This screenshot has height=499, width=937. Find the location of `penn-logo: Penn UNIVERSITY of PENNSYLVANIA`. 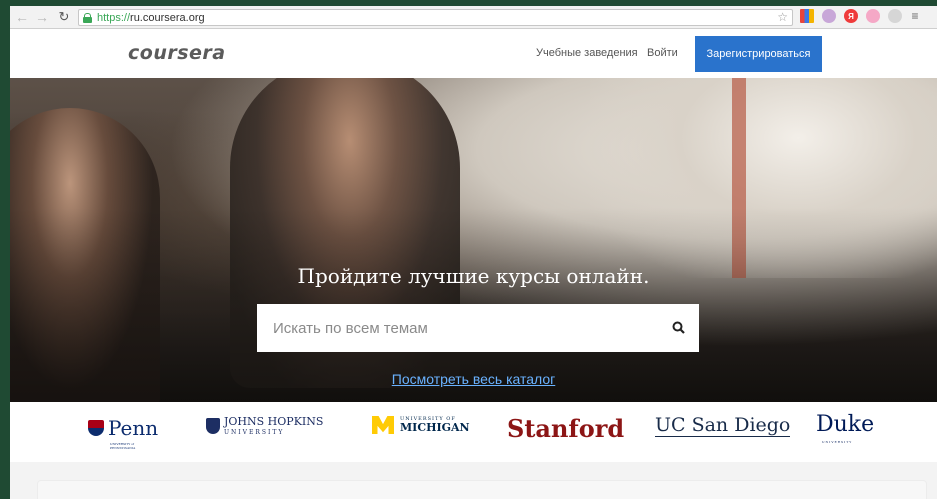

penn-logo: Penn UNIVERSITY of PENNSYLVANIA is located at coordinates (123, 433).